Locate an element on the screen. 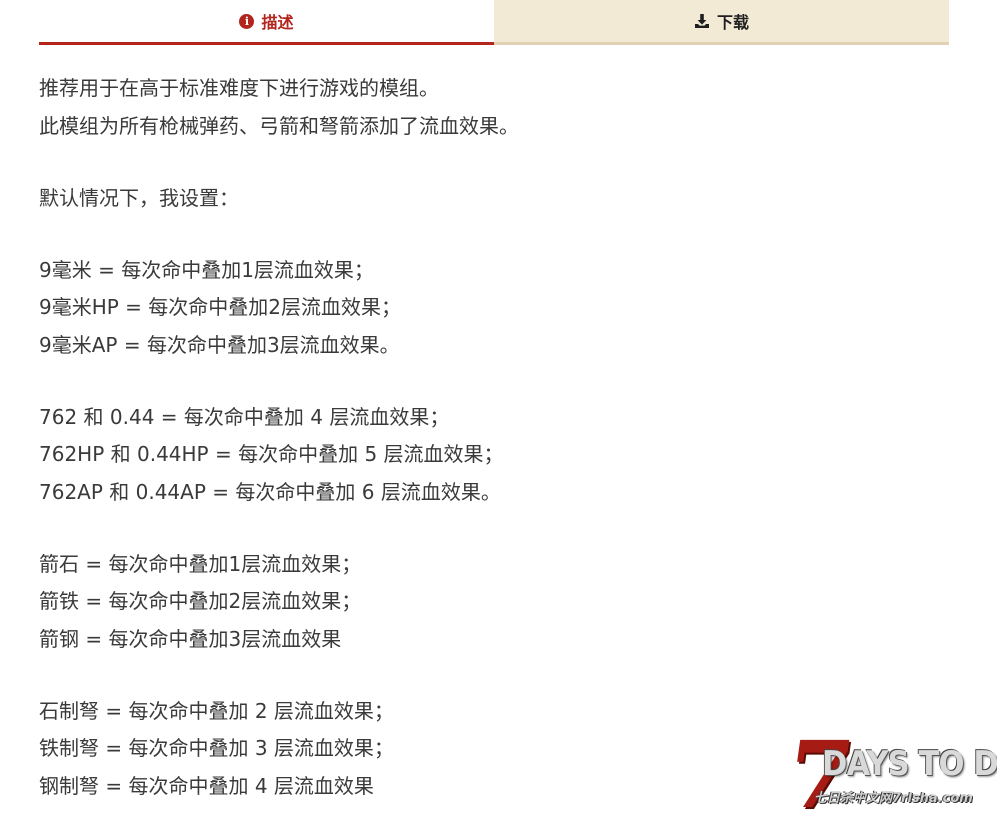 Image resolution: width=997 pixels, height=826 pixels. list-item: 箭铁 = 每次命中叠加2层流血效果； is located at coordinates (200, 601).